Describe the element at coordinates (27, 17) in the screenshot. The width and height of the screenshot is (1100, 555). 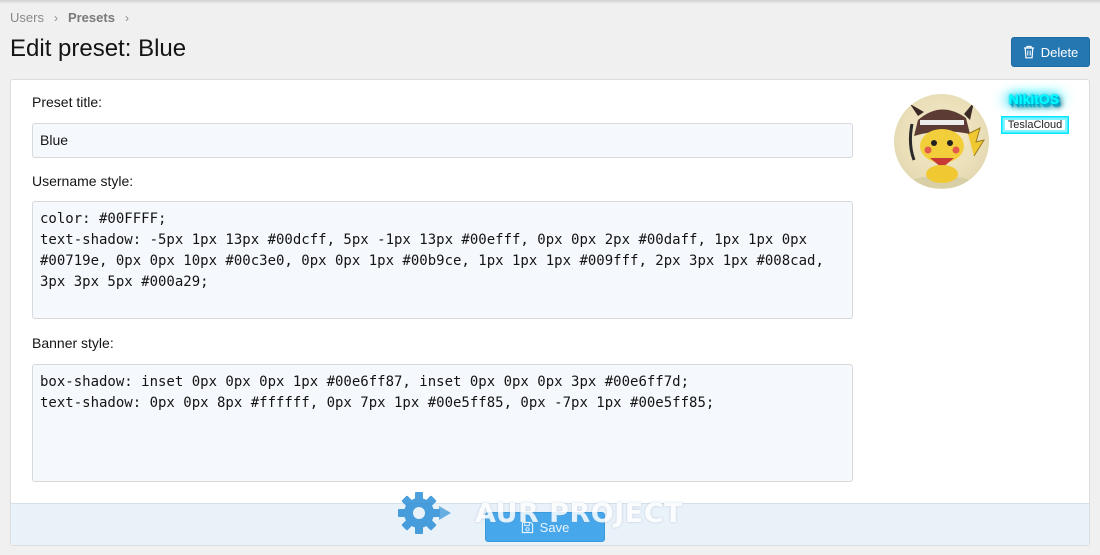
I see `breadcrumb-users: Users` at that location.